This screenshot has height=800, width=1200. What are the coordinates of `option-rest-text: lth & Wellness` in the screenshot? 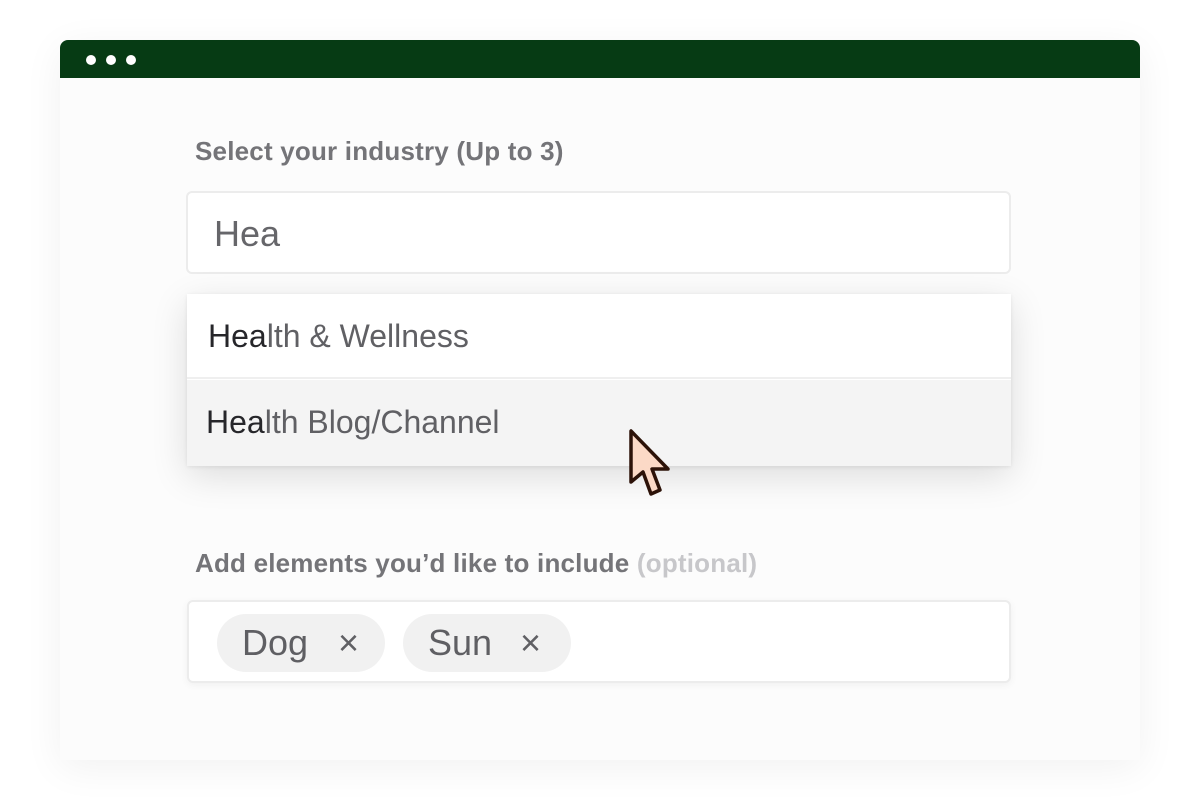 It's located at (367, 336).